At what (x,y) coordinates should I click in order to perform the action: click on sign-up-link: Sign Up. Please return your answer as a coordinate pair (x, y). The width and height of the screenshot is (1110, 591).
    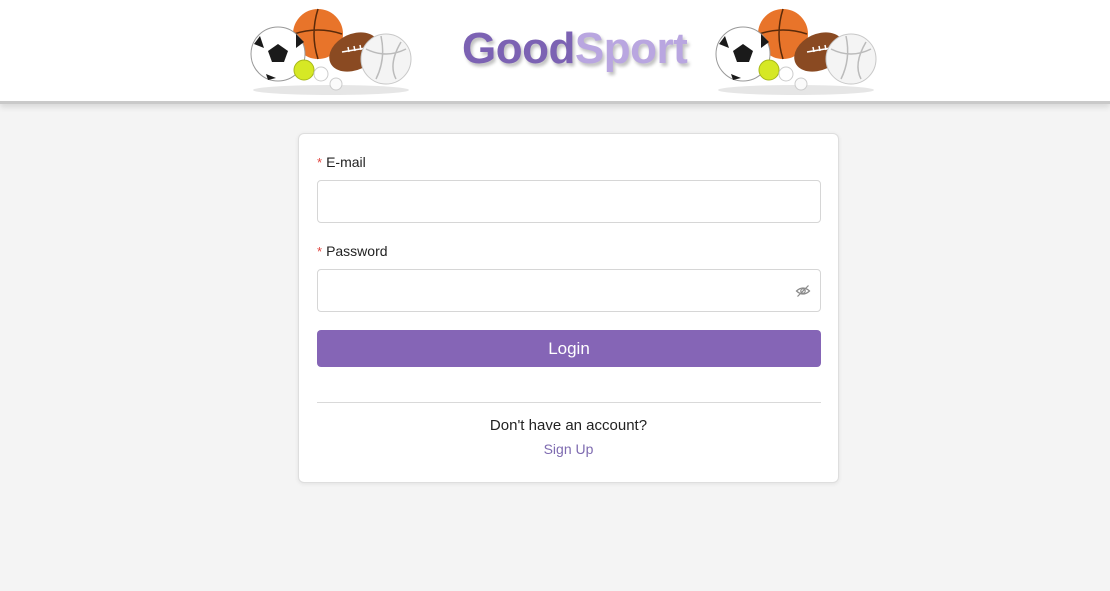
    Looking at the image, I should click on (568, 449).